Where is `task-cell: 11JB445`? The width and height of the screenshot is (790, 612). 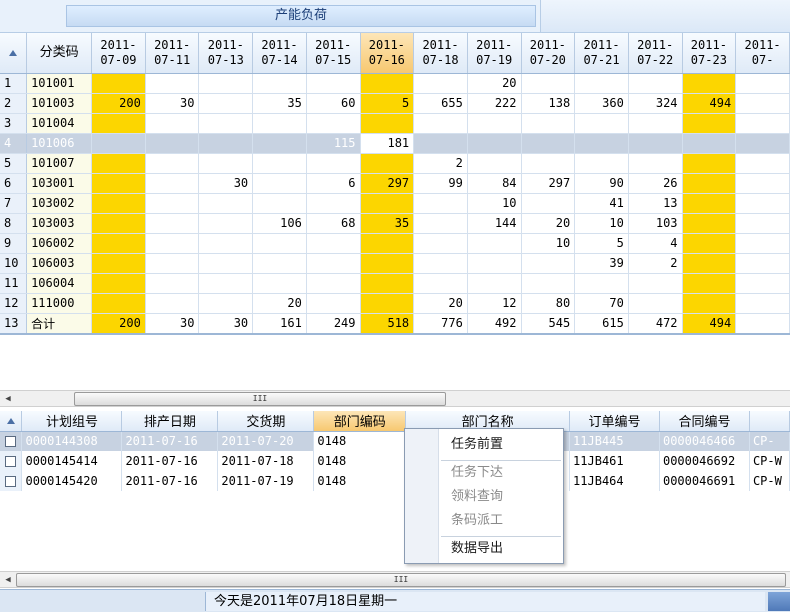
task-cell: 11JB445 is located at coordinates (614, 441).